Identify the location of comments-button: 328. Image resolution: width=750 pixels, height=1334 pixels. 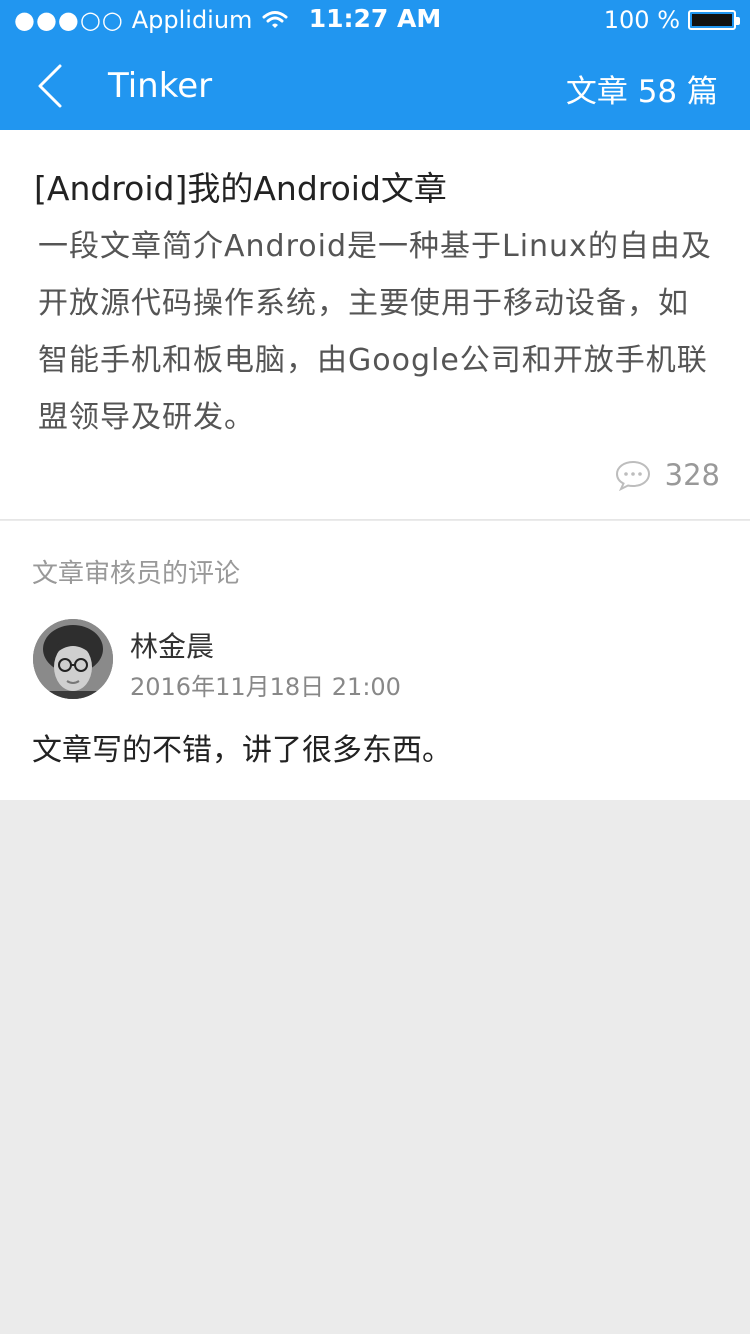
(667, 475).